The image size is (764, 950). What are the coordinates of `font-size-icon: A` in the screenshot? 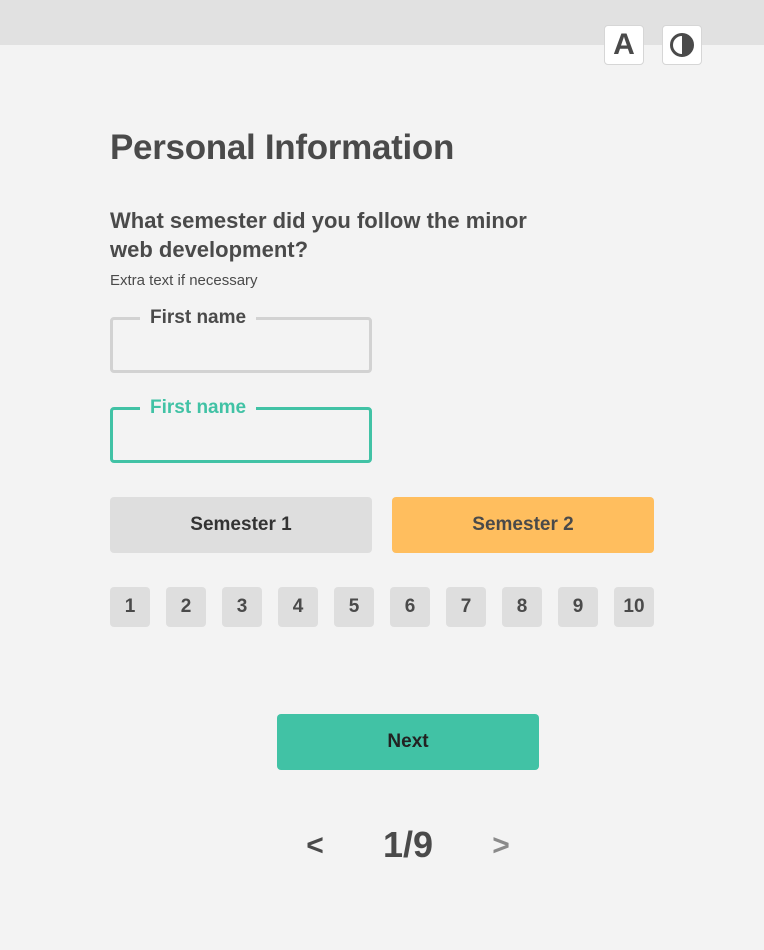 It's located at (624, 44).